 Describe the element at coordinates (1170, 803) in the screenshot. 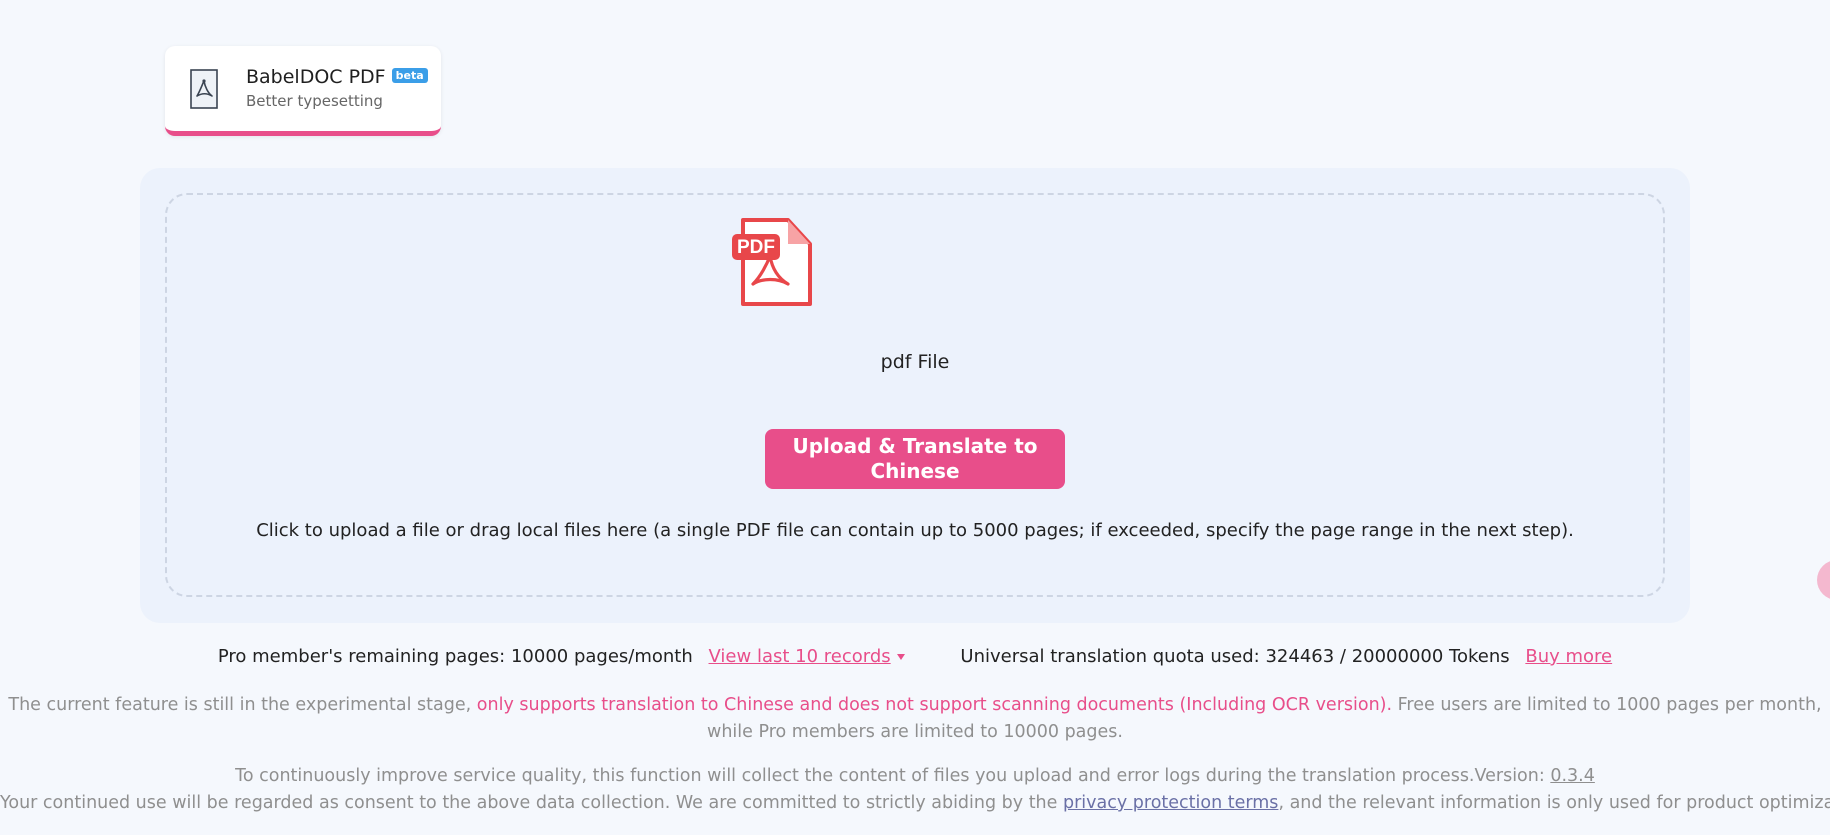

I see `privacy-terms-link: privacy protection terms` at that location.